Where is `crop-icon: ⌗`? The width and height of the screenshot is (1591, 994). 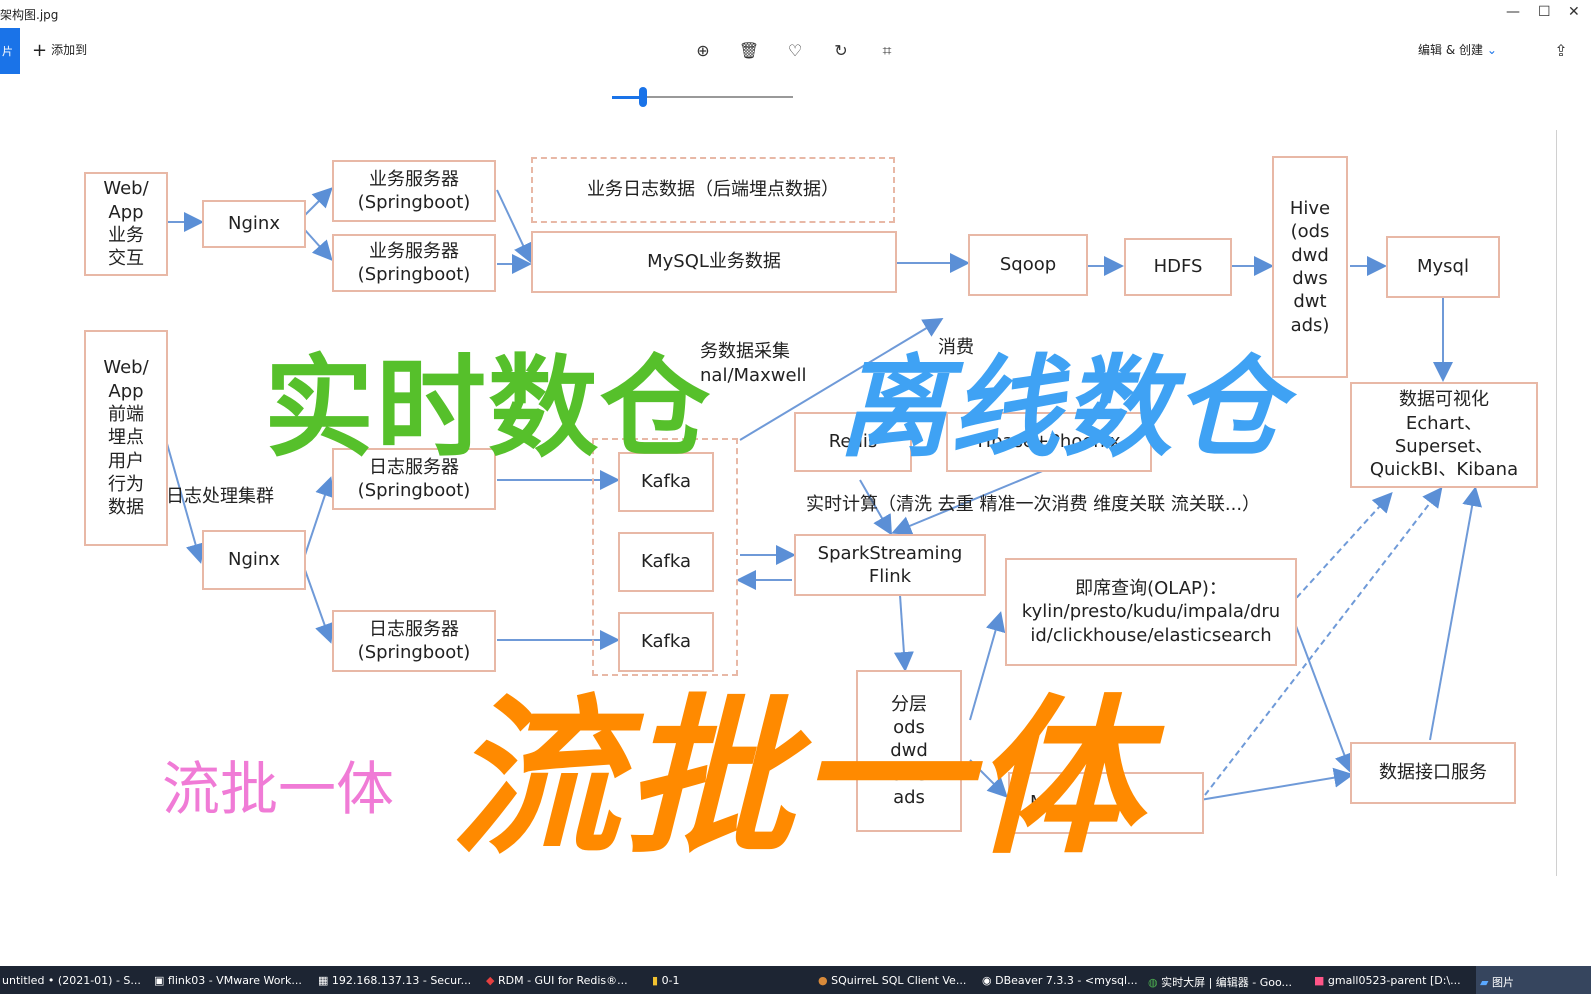 crop-icon: ⌗ is located at coordinates (887, 51).